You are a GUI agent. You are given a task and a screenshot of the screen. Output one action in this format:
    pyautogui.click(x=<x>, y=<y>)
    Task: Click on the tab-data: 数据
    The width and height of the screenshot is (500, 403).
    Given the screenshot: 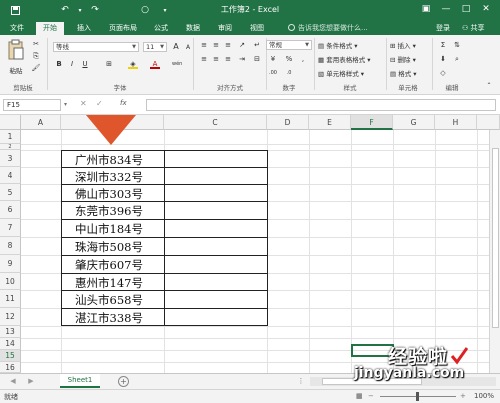 What is the action you would take?
    pyautogui.click(x=193, y=28)
    